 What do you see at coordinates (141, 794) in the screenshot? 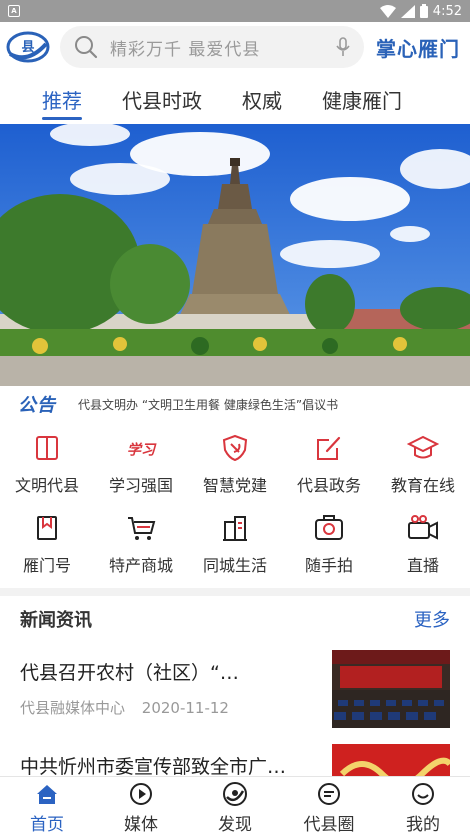
I see `play-icon` at bounding box center [141, 794].